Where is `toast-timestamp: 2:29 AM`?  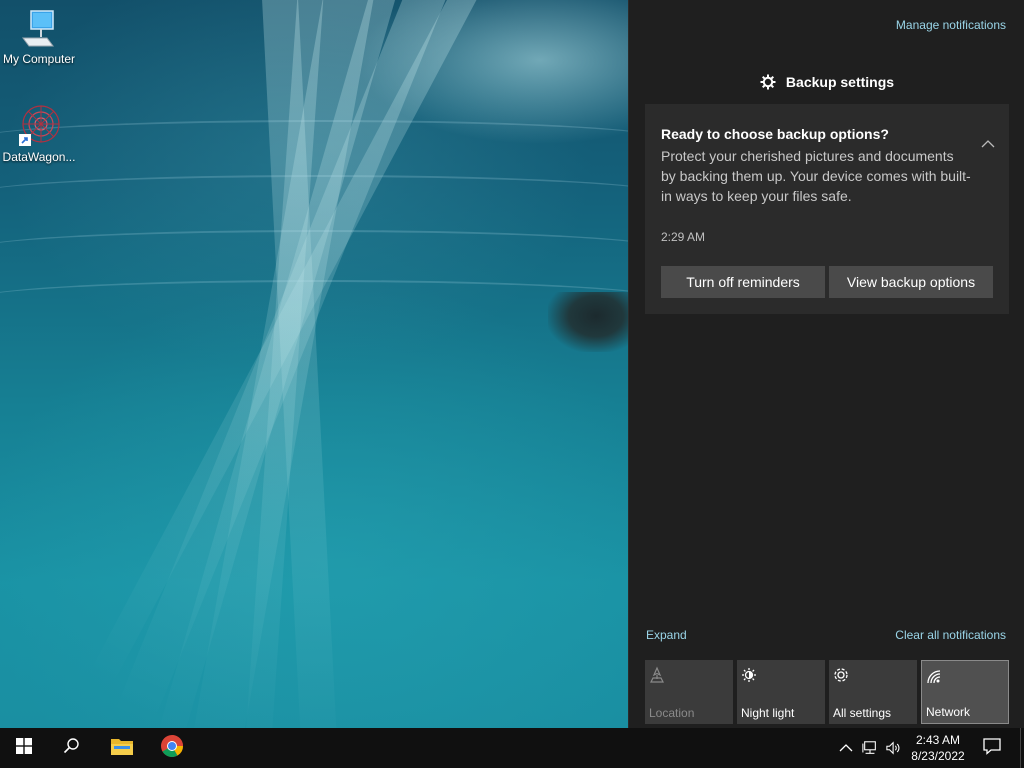 toast-timestamp: 2:29 AM is located at coordinates (683, 237).